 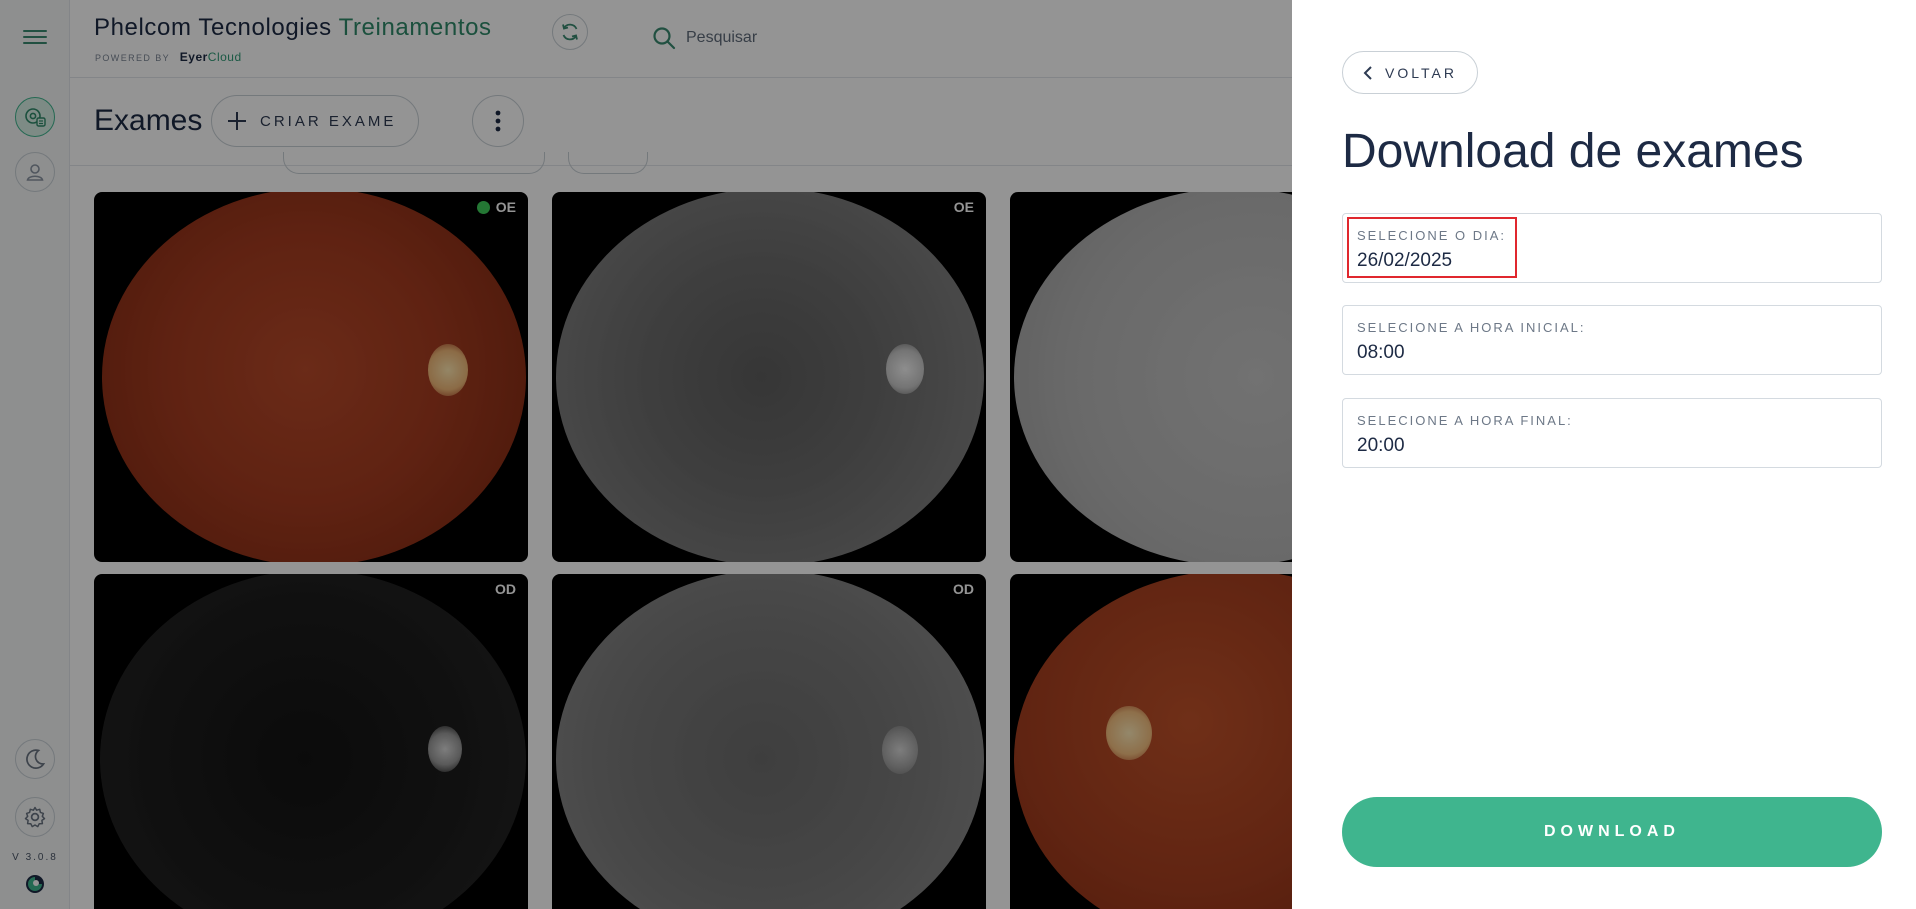 I want to click on back-button: VOLTAR, so click(x=1410, y=72).